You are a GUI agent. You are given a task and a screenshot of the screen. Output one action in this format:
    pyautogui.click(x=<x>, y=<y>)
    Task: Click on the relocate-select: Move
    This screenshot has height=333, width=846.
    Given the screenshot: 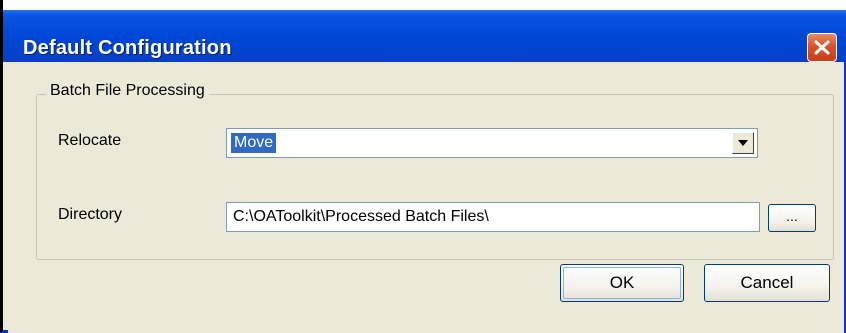 What is the action you would take?
    pyautogui.click(x=492, y=143)
    